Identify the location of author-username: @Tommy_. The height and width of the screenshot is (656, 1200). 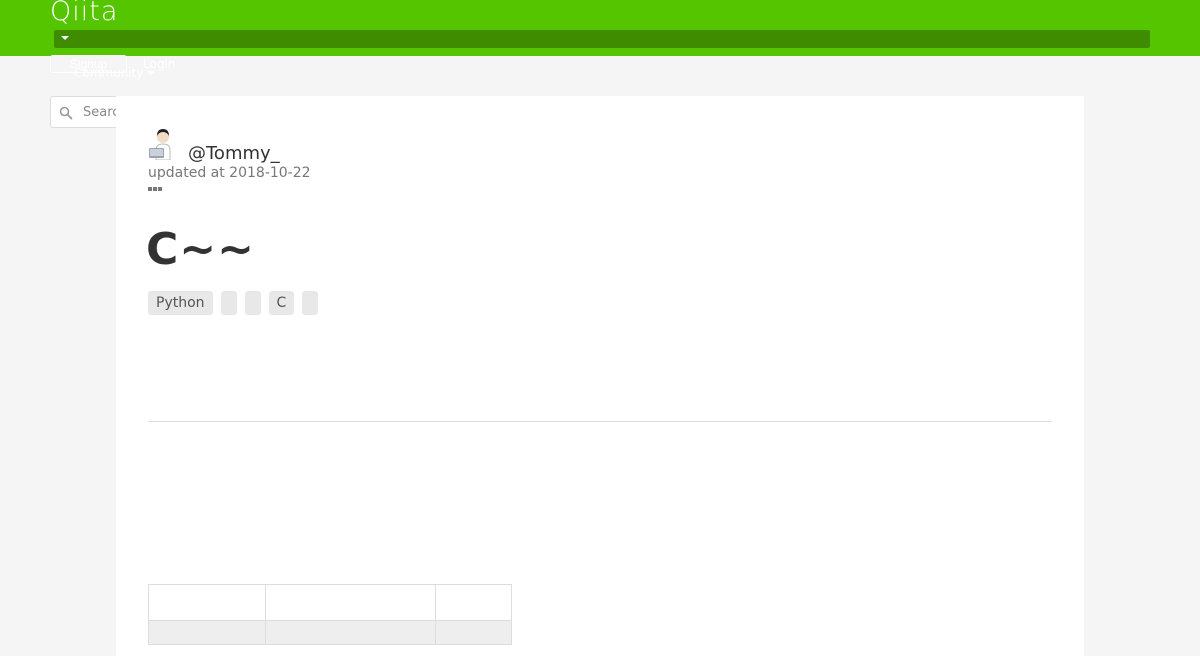
(234, 154).